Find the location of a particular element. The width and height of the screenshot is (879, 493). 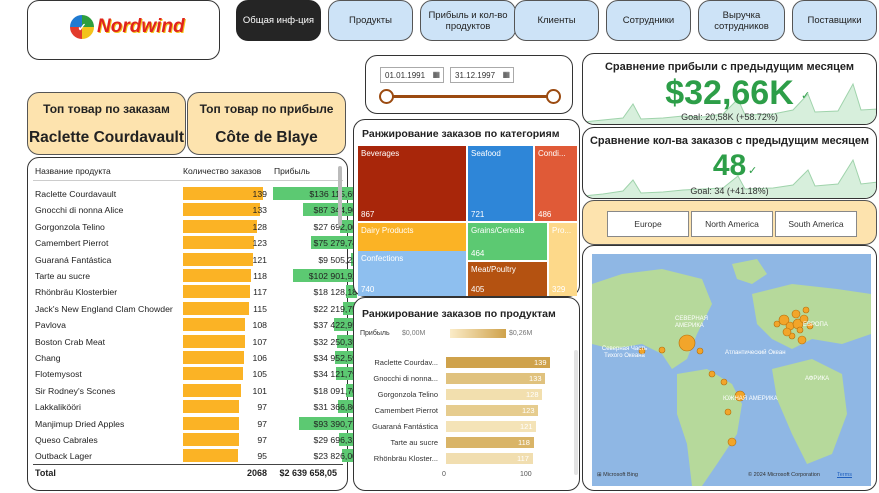

product-name: Raclette Courdavault is located at coordinates (76, 194).